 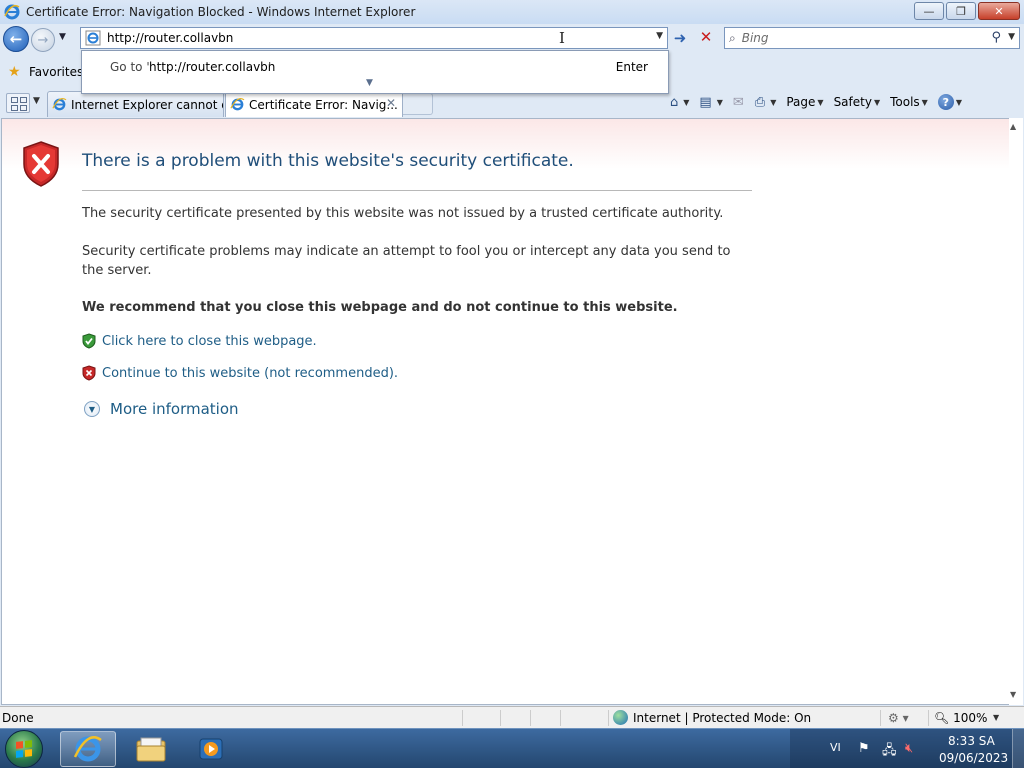 What do you see at coordinates (374, 38) in the screenshot?
I see `address-bar: http://router.collavbn I ▼` at bounding box center [374, 38].